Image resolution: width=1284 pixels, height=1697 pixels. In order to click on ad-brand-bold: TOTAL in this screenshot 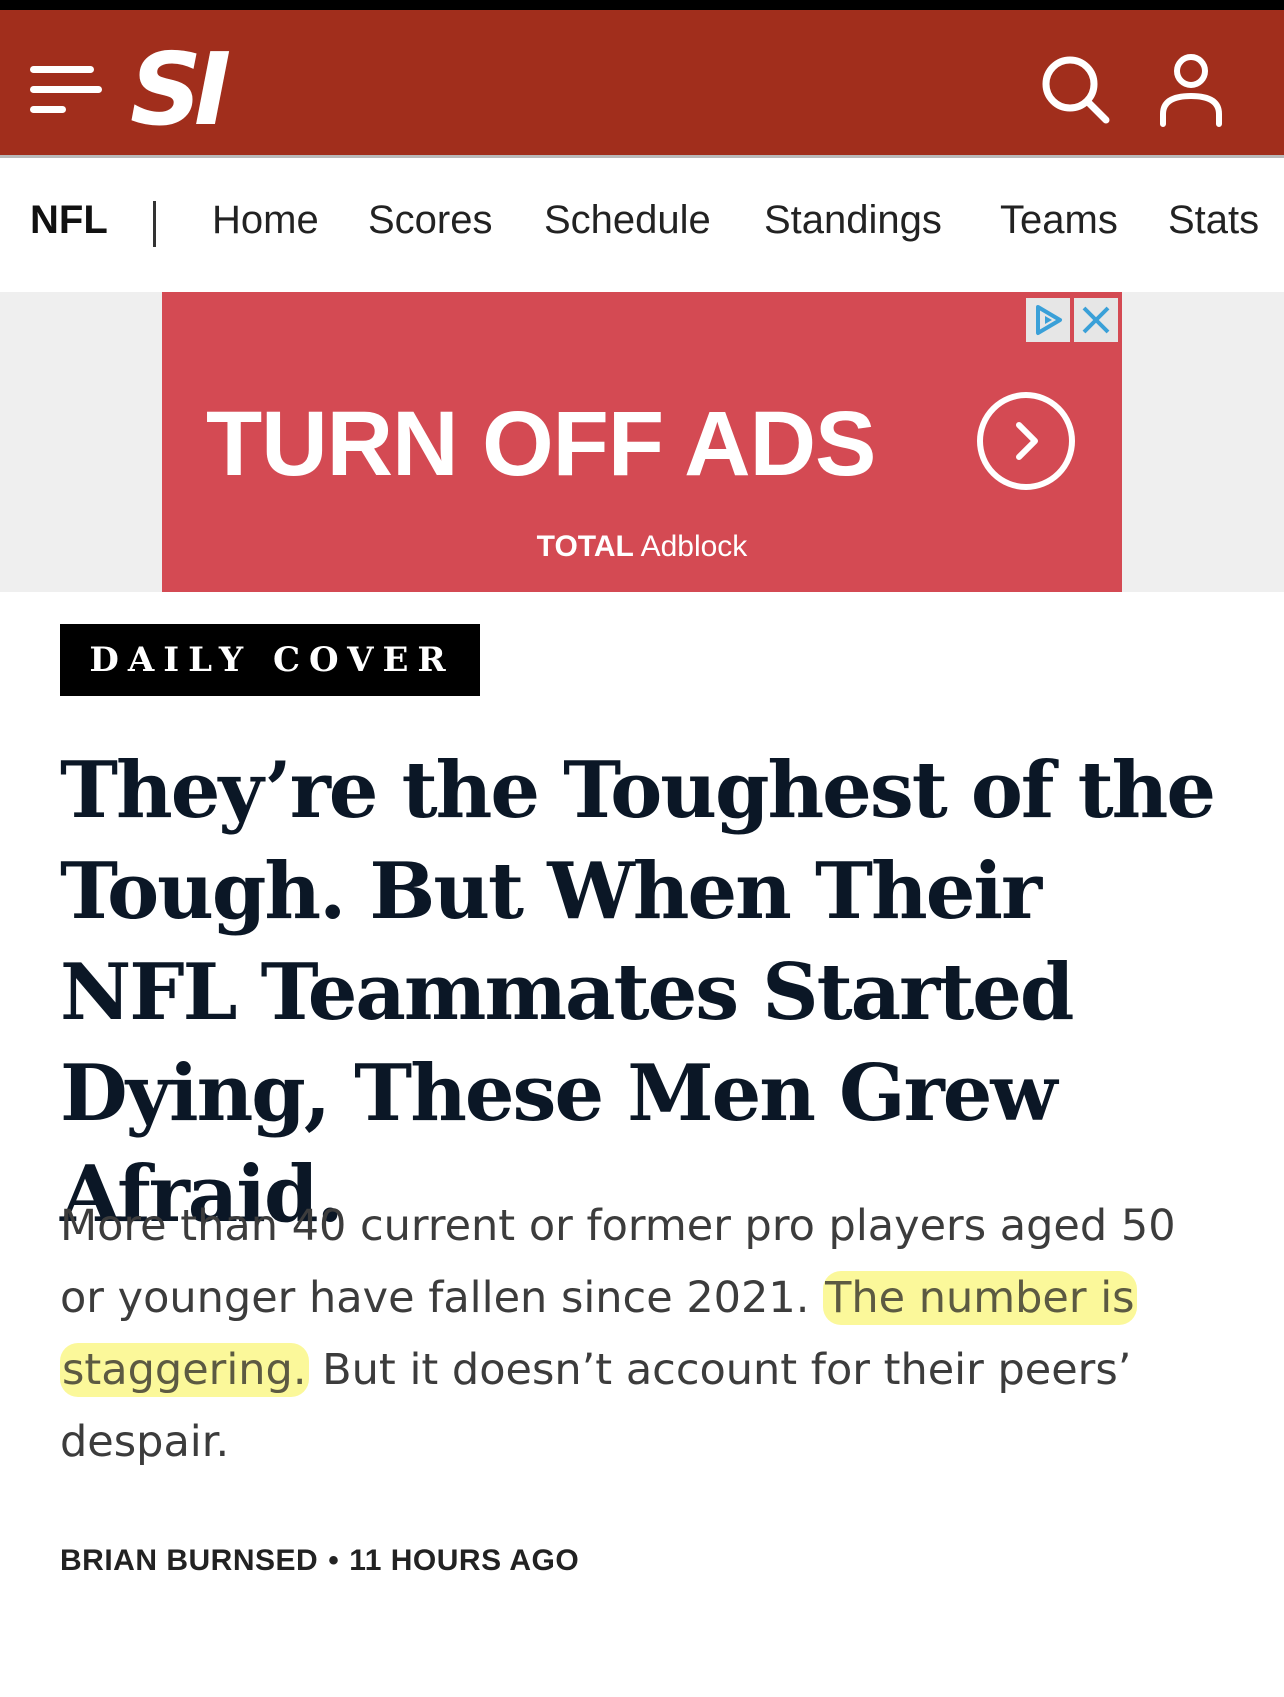, I will do `click(585, 546)`.